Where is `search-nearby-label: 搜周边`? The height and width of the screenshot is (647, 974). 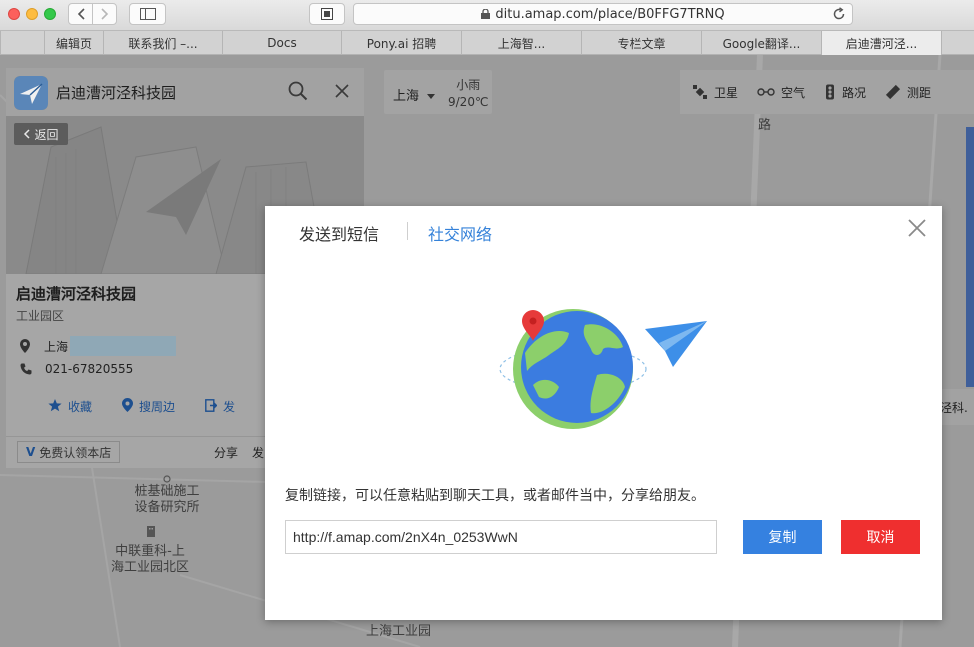
search-nearby-label: 搜周边 is located at coordinates (157, 407).